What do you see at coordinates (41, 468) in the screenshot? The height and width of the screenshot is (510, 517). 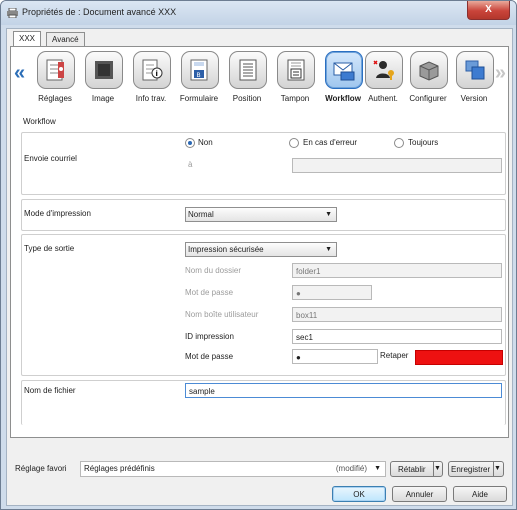 I see `favorite-label: Réglage favori` at bounding box center [41, 468].